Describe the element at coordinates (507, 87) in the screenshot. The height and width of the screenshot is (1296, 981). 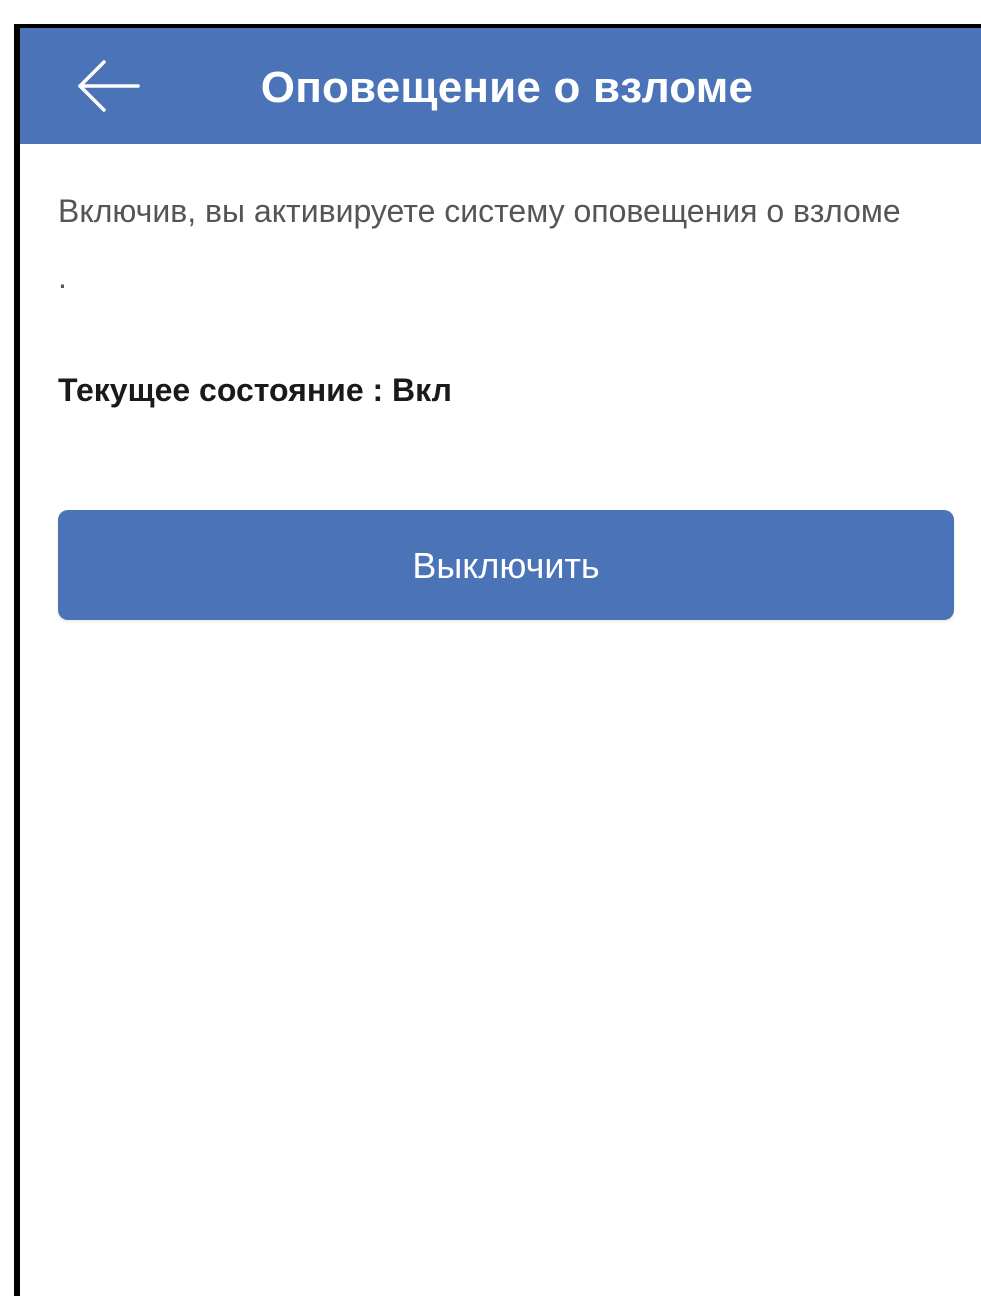
I see `page-title: Оповещение о взломе` at that location.